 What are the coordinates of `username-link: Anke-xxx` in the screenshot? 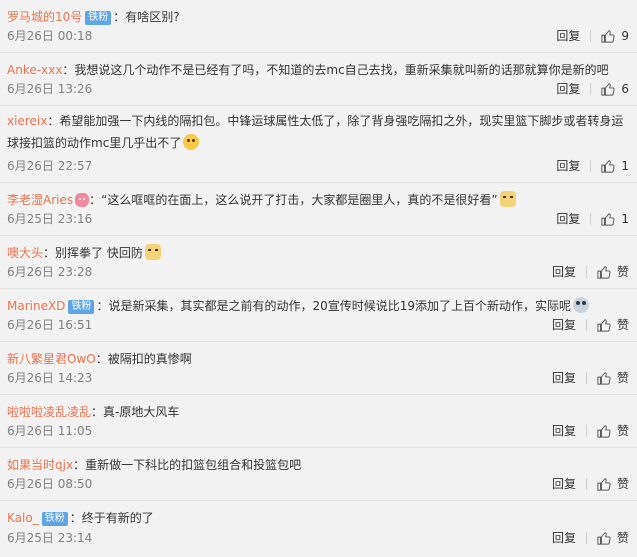 It's located at (34, 70).